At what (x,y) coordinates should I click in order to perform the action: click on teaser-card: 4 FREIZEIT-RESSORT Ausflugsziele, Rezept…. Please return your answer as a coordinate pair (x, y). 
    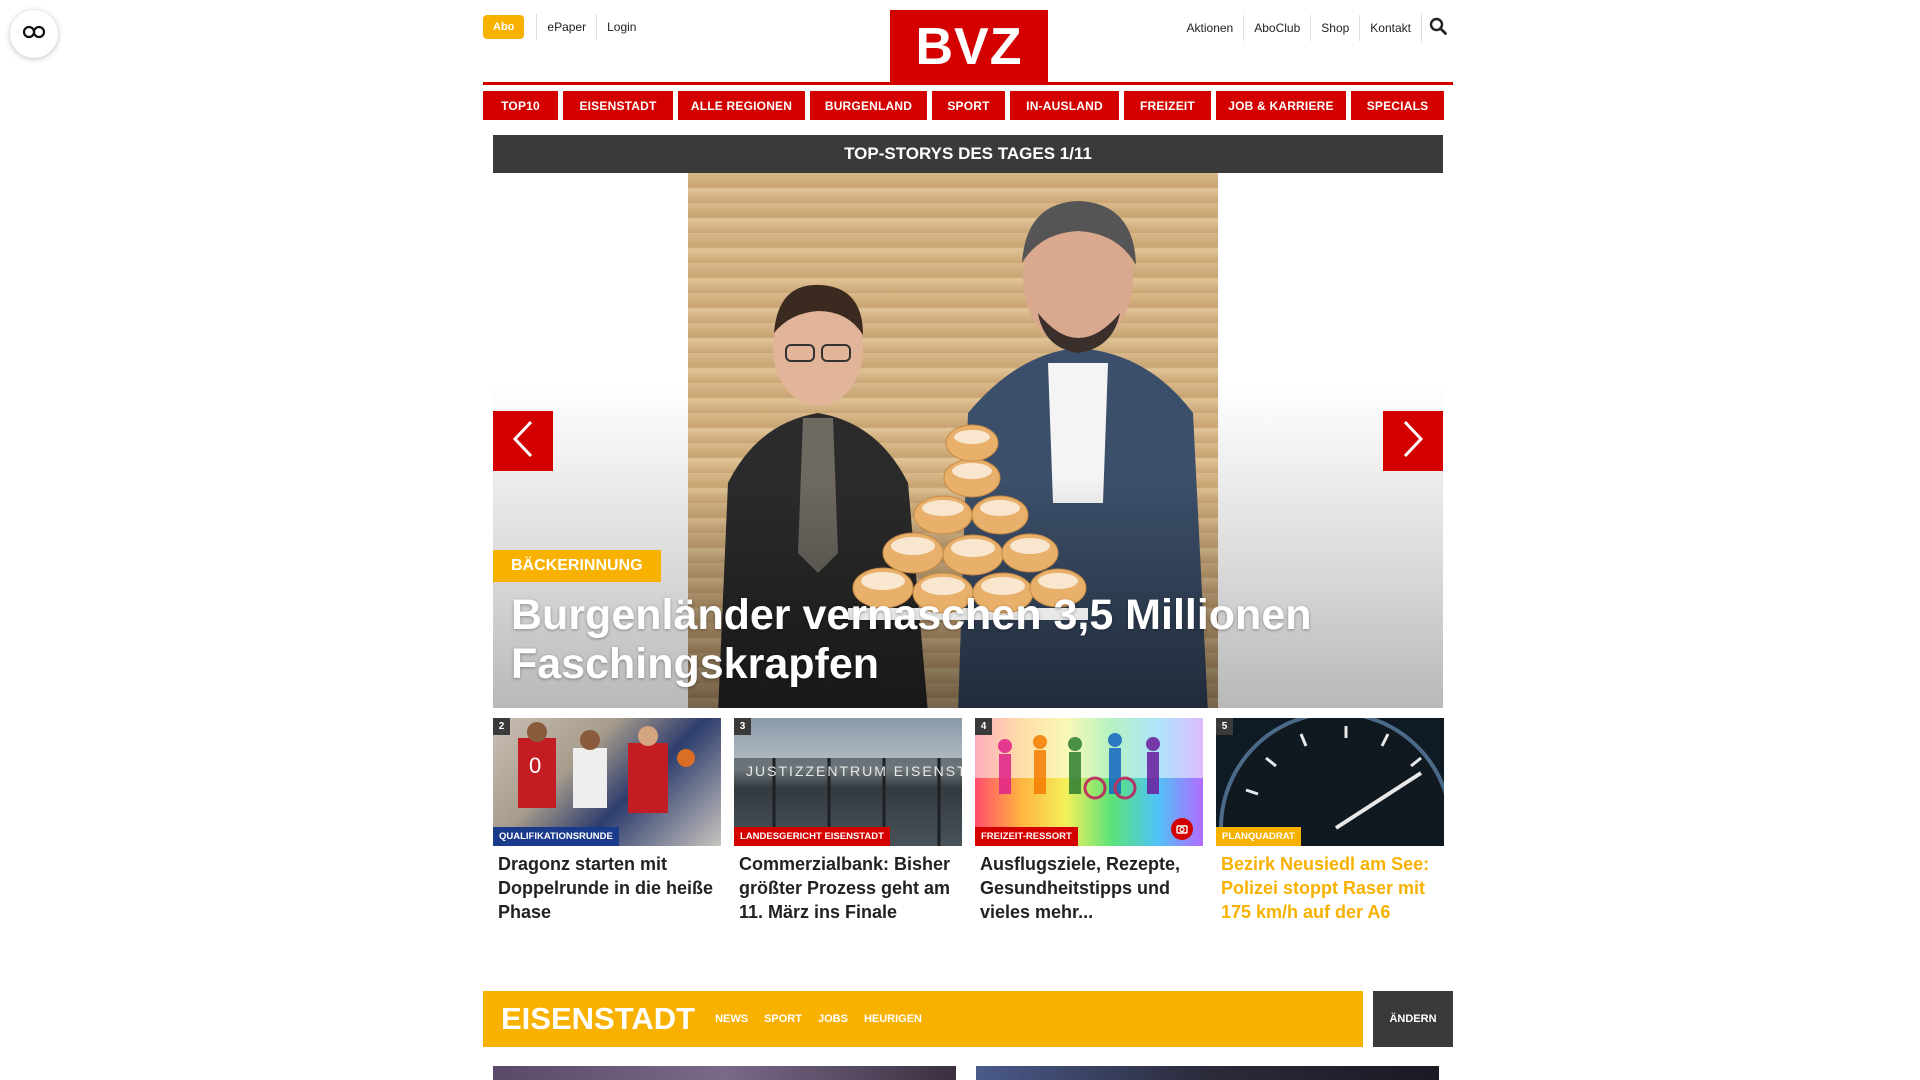
    Looking at the image, I should click on (1089, 821).